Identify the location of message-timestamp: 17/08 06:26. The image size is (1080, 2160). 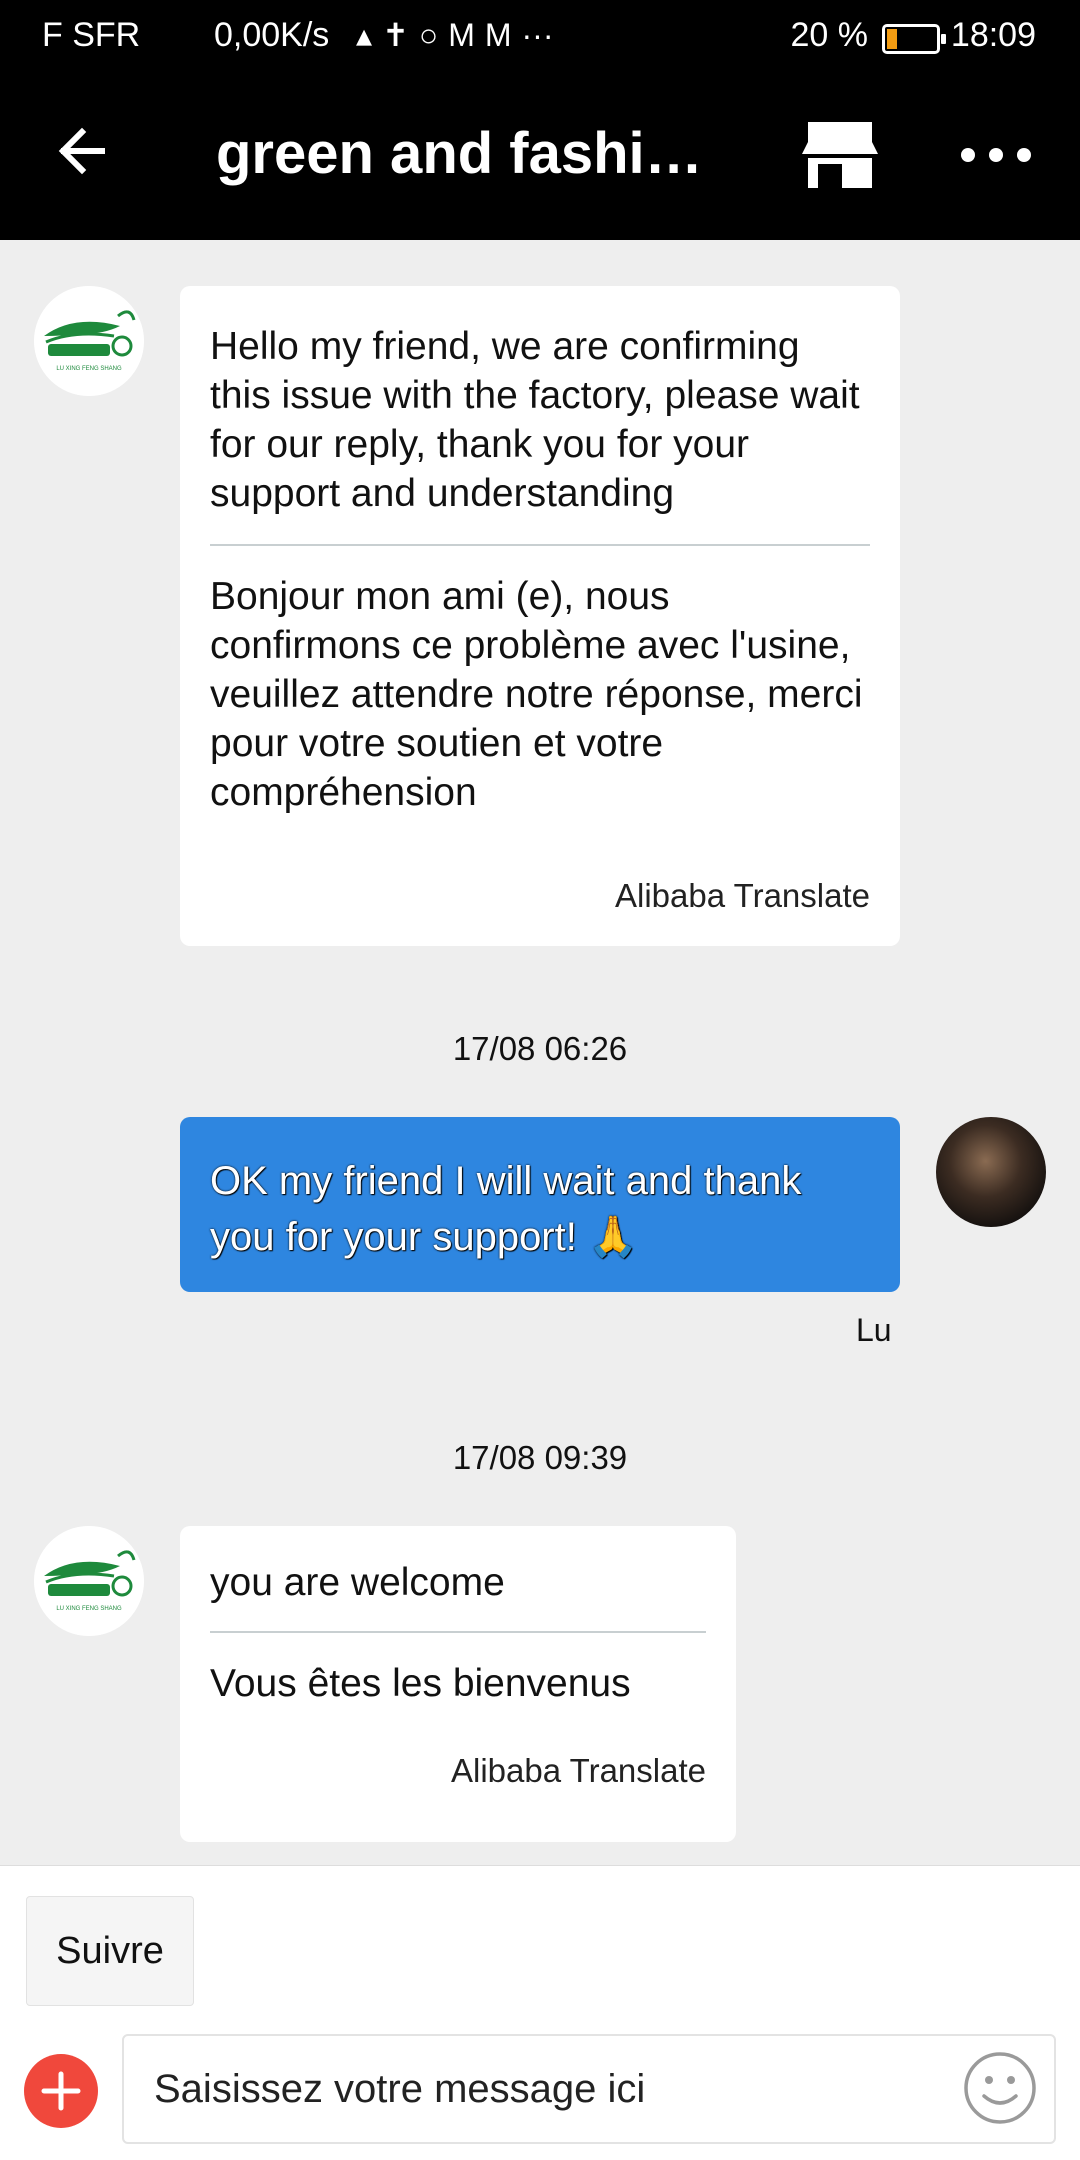
(540, 1048).